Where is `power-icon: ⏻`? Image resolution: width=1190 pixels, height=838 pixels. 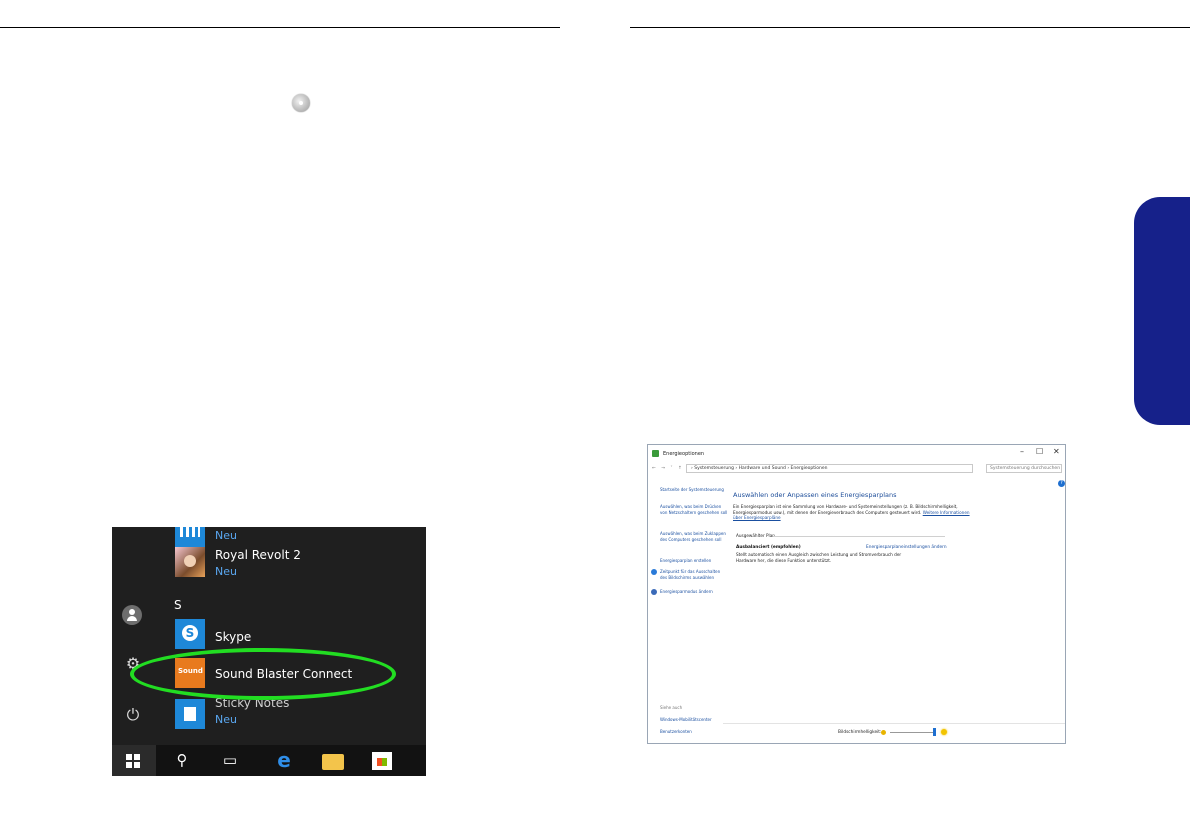 power-icon: ⏻ is located at coordinates (133, 715).